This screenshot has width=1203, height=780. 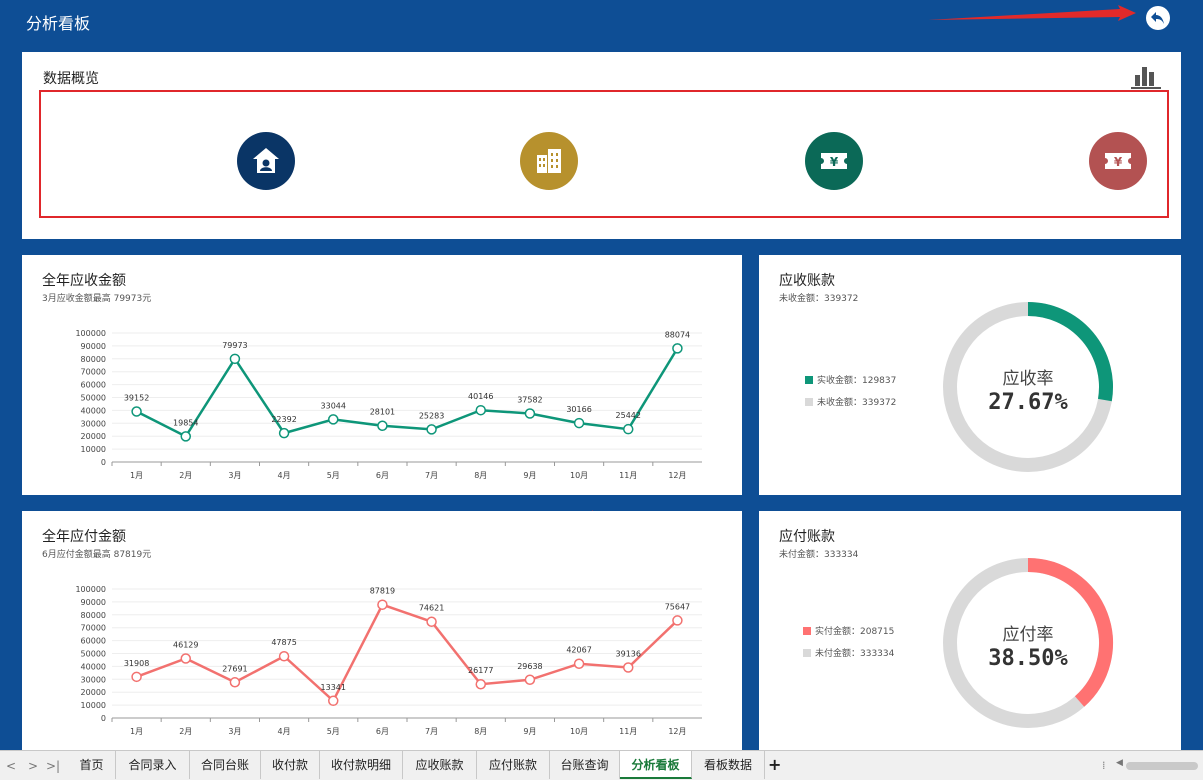 I want to click on x-tick-label: 10月, so click(x=579, y=731).